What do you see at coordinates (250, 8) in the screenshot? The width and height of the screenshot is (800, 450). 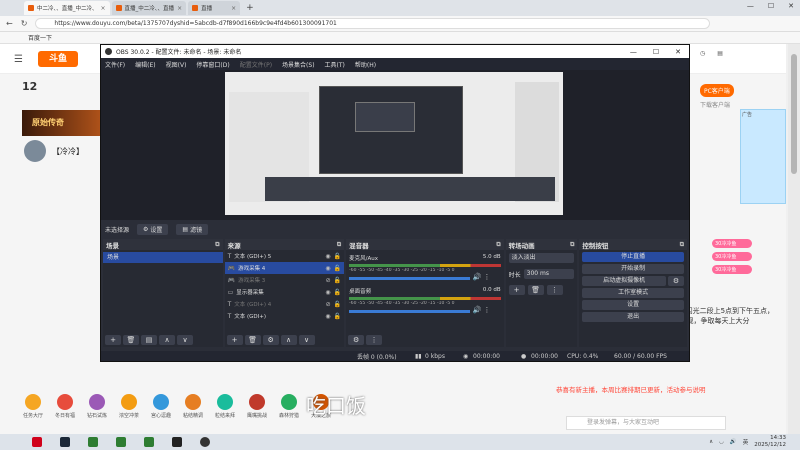 I see `new-tab-plus-icon: +` at bounding box center [250, 8].